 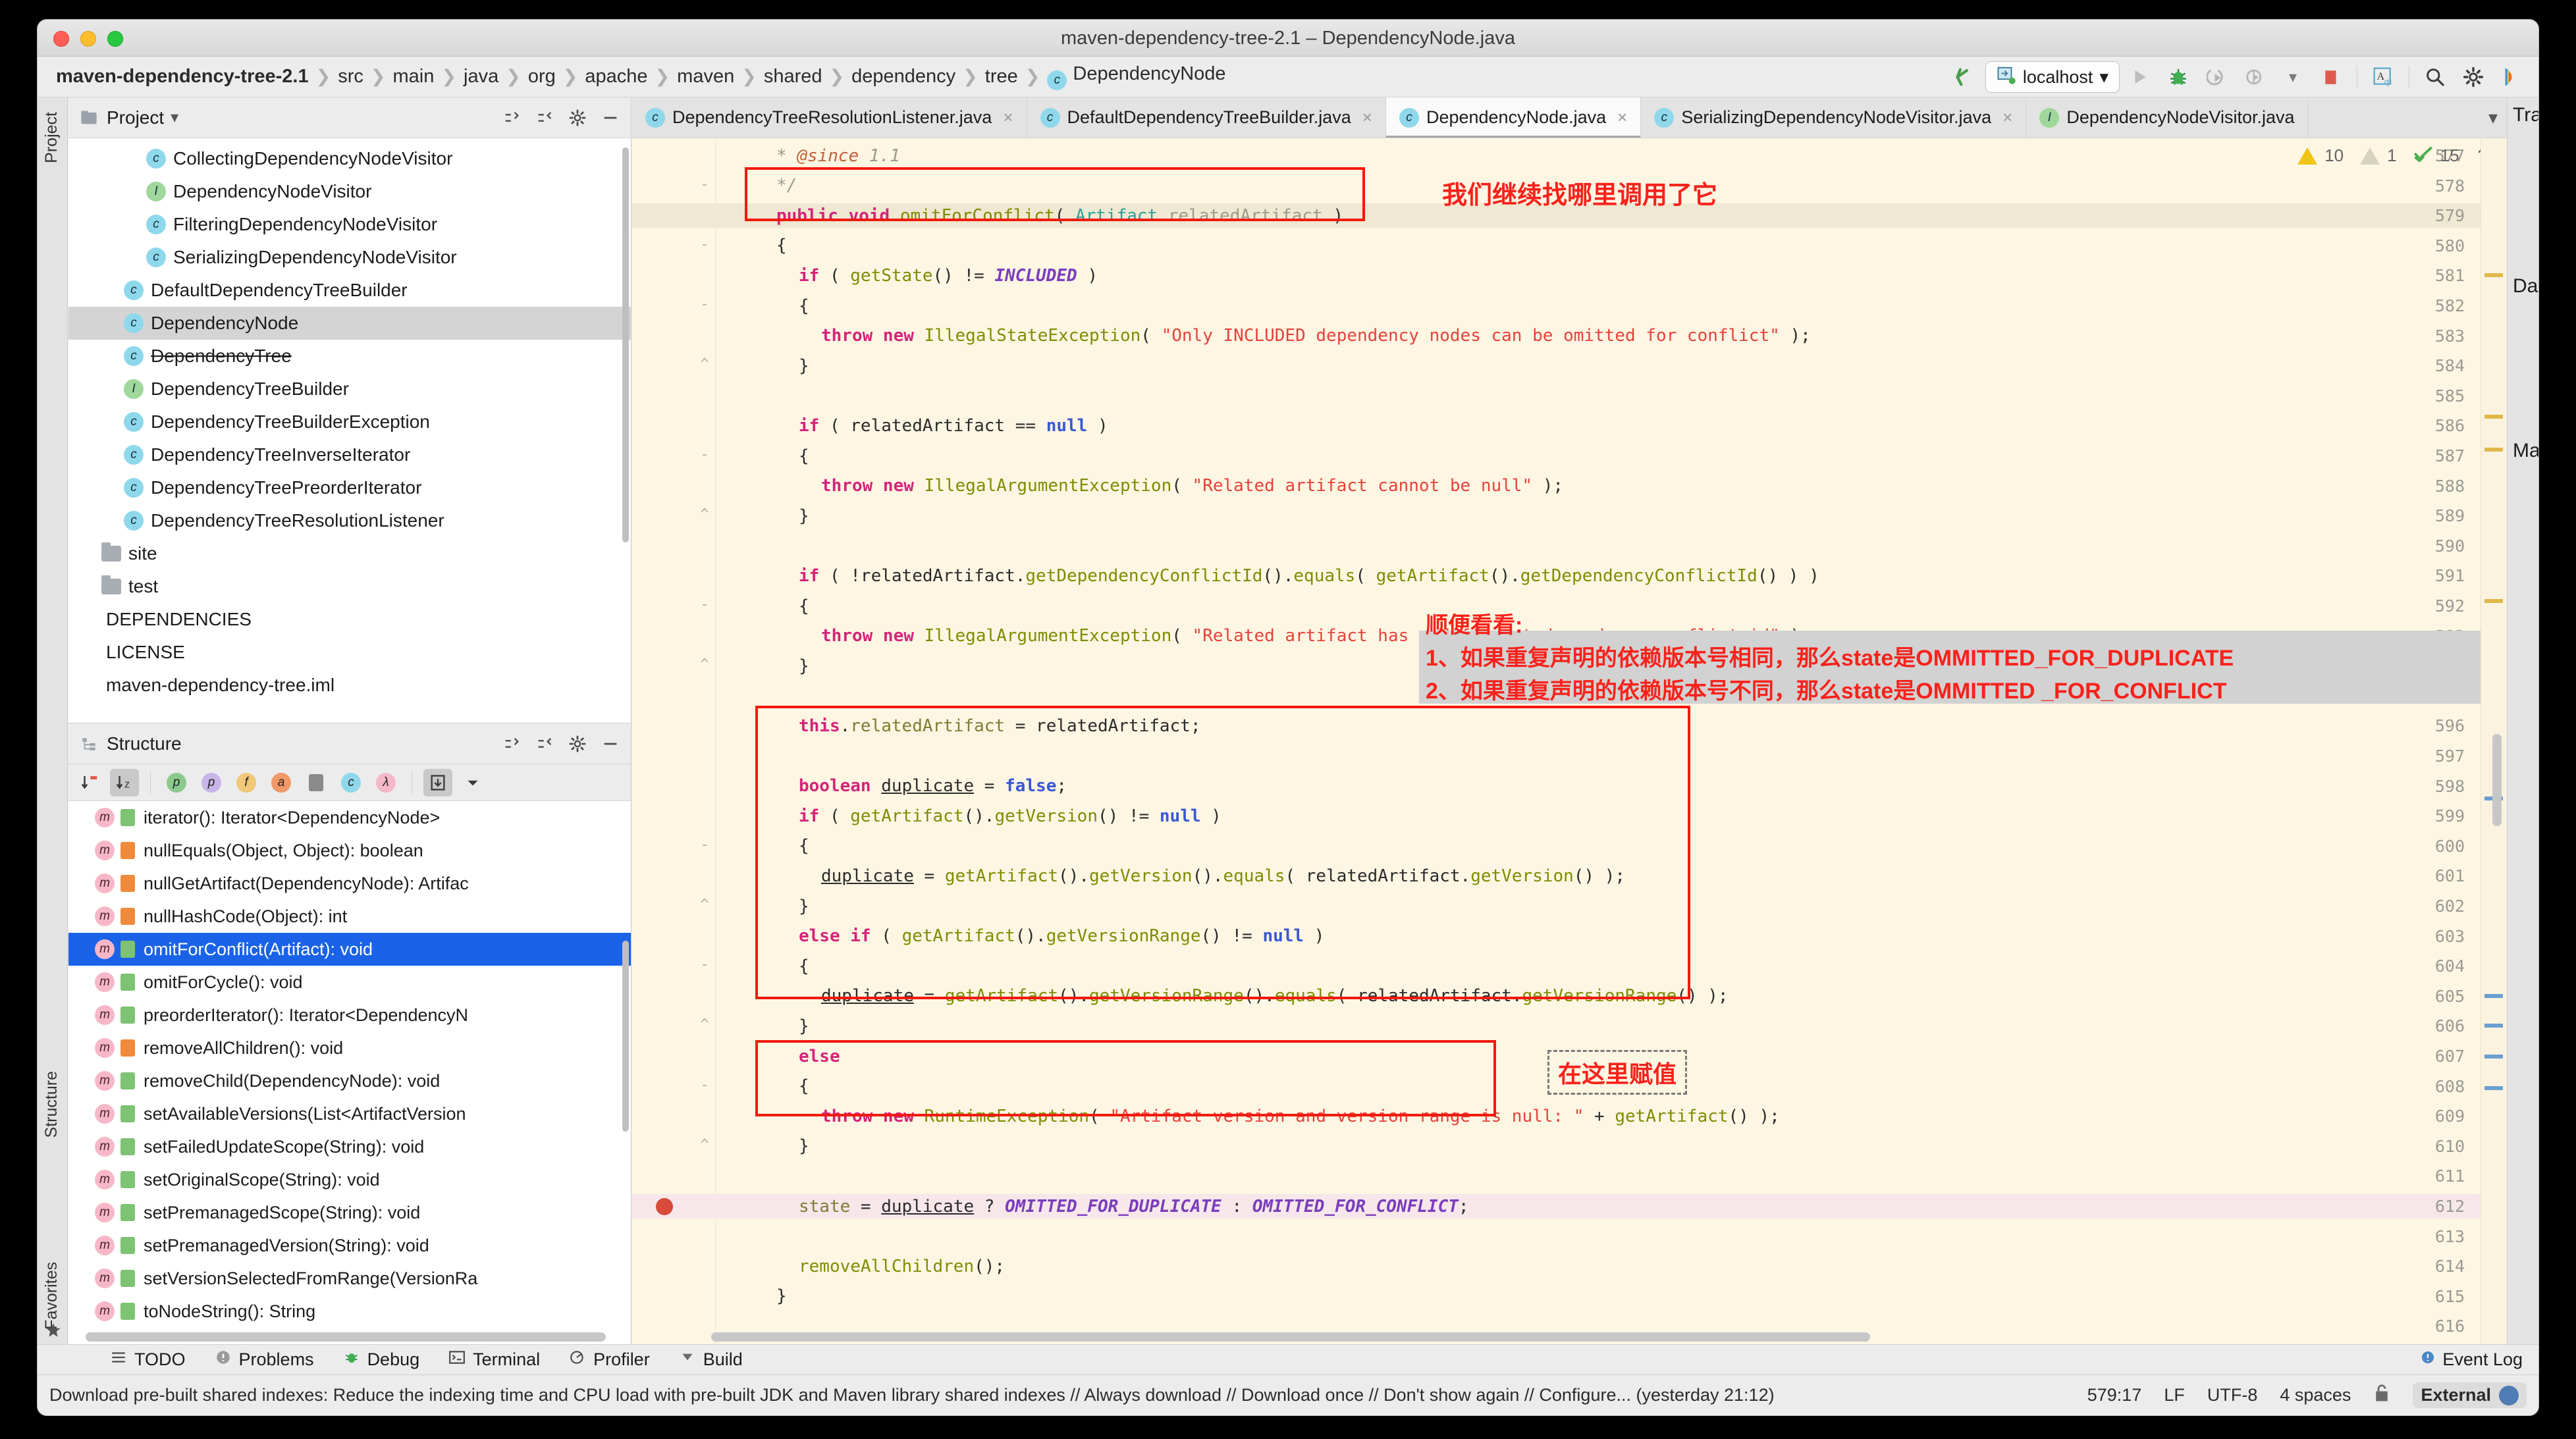 What do you see at coordinates (2178, 77) in the screenshot?
I see `debug-icon` at bounding box center [2178, 77].